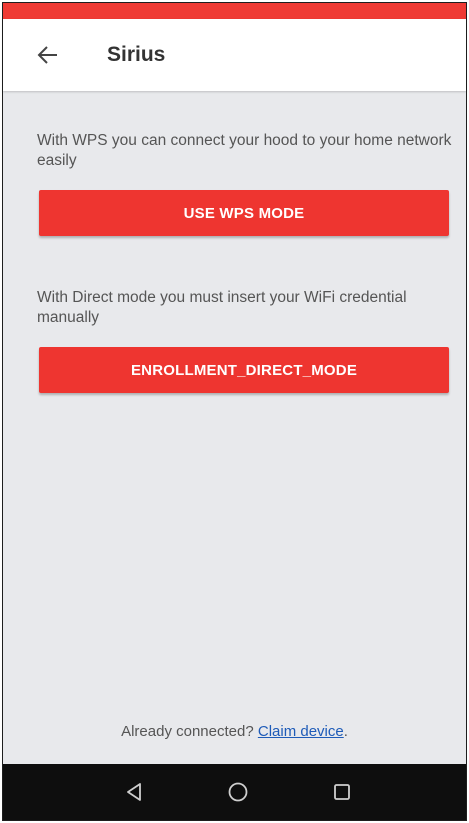 The height and width of the screenshot is (823, 469). I want to click on square-recents-icon, so click(342, 792).